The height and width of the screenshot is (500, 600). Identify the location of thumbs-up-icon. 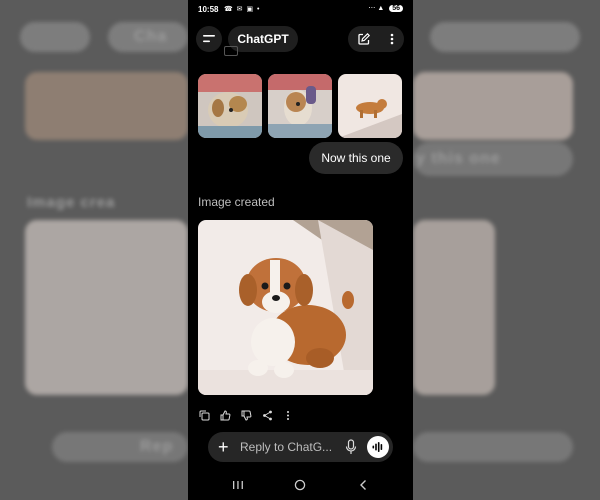
(225, 415).